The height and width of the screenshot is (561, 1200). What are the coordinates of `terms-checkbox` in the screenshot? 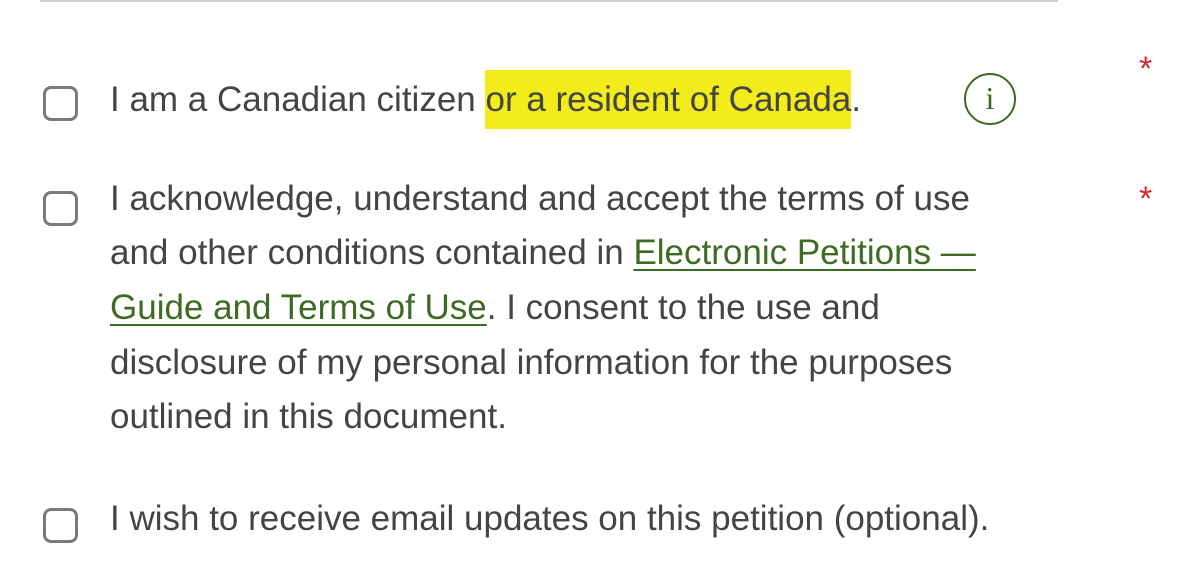 It's located at (60, 208).